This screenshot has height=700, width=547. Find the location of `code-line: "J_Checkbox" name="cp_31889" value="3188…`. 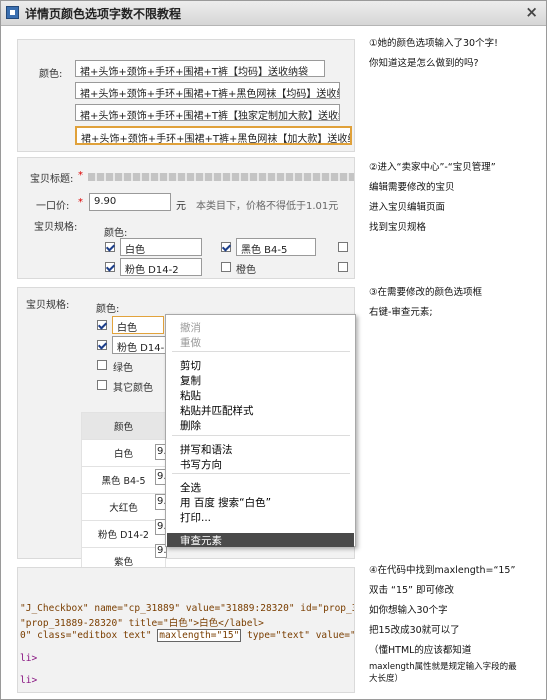

code-line: "J_Checkbox" name="cp_31889" value="3188… is located at coordinates (187, 608).